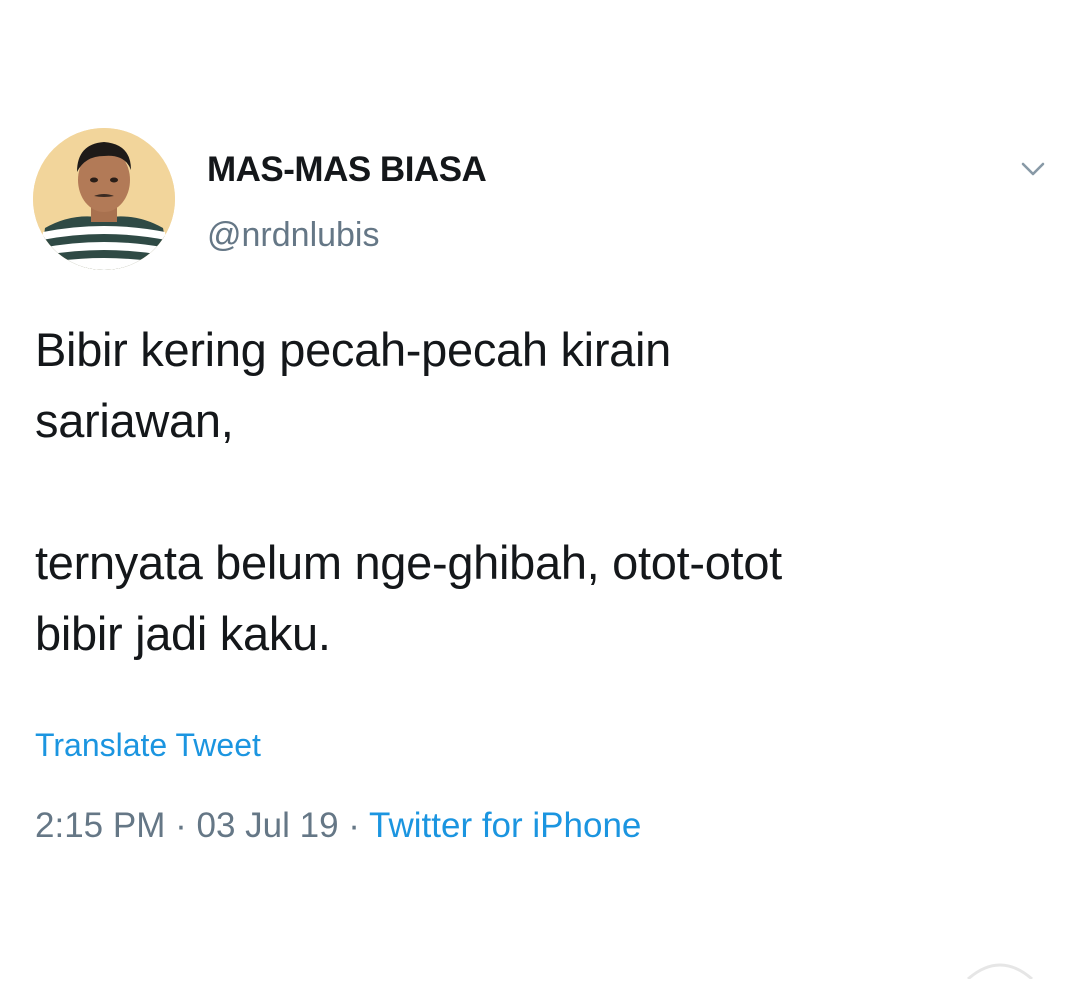  What do you see at coordinates (183, 633) in the screenshot?
I see `tweet-text-line: bibir jadi kaku.` at bounding box center [183, 633].